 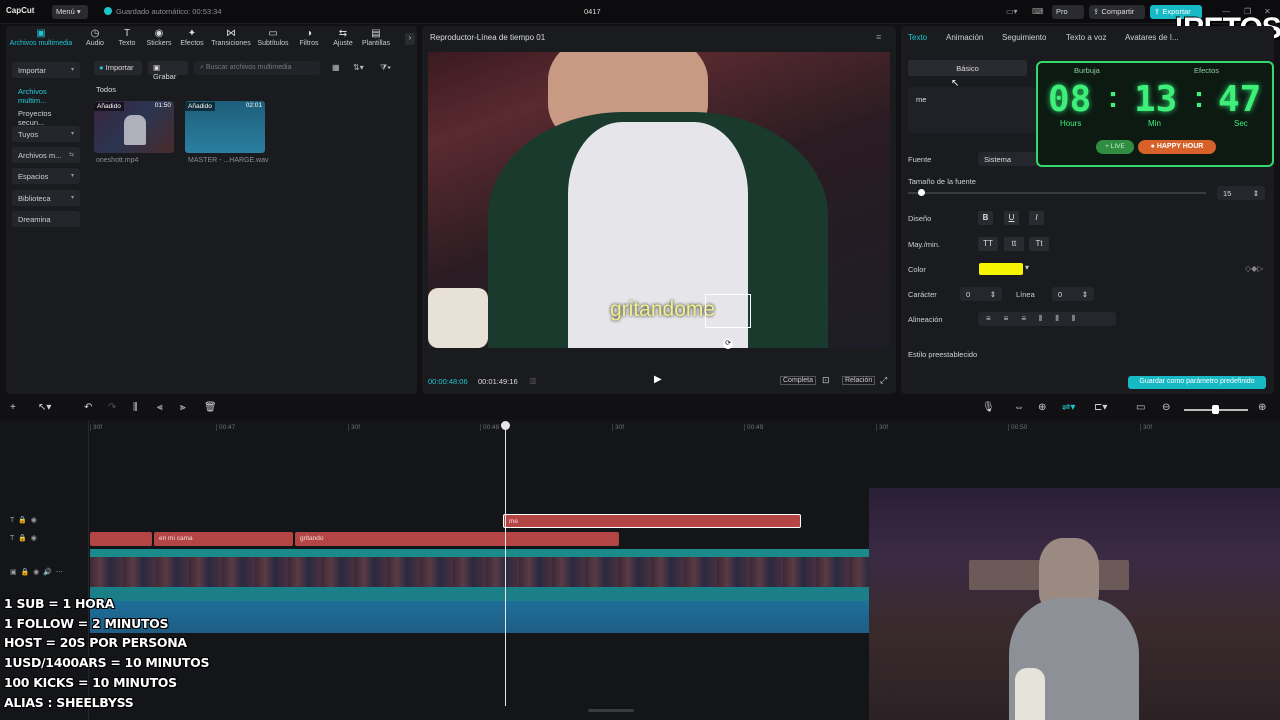 What do you see at coordinates (479, 572) in the screenshot?
I see `video-clip-filmstrip` at bounding box center [479, 572].